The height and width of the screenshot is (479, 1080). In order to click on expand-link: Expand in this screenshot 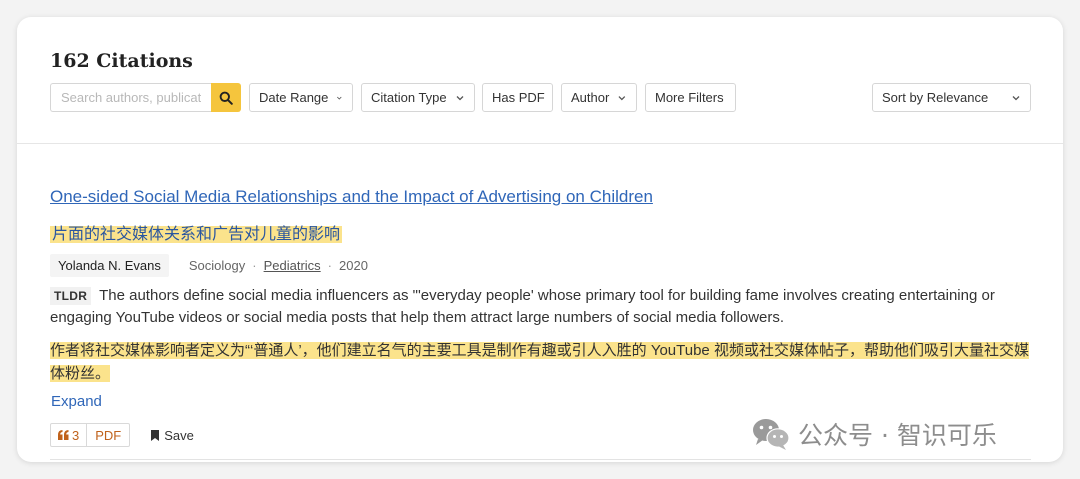, I will do `click(76, 401)`.